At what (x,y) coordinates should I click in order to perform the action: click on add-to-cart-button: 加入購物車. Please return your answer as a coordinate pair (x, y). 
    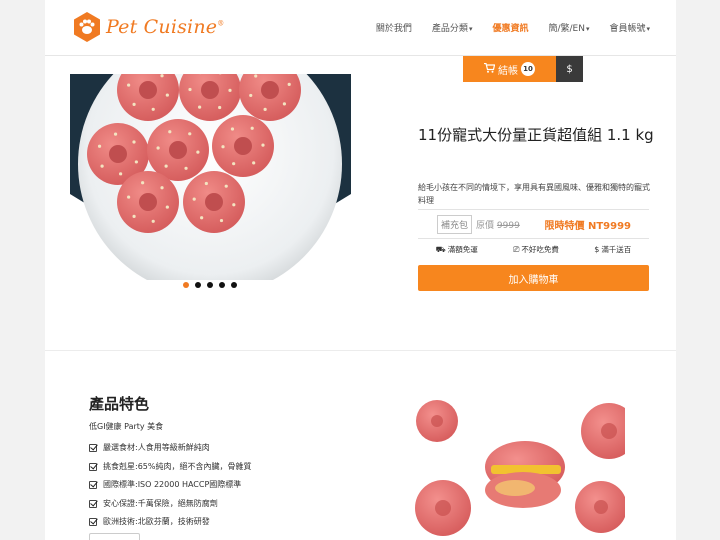
    Looking at the image, I should click on (533, 278).